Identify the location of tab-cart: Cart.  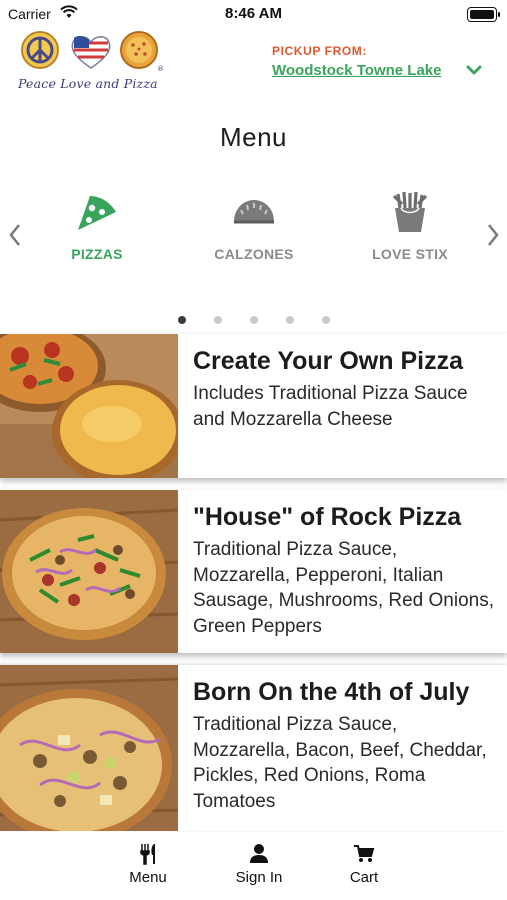
(364, 864).